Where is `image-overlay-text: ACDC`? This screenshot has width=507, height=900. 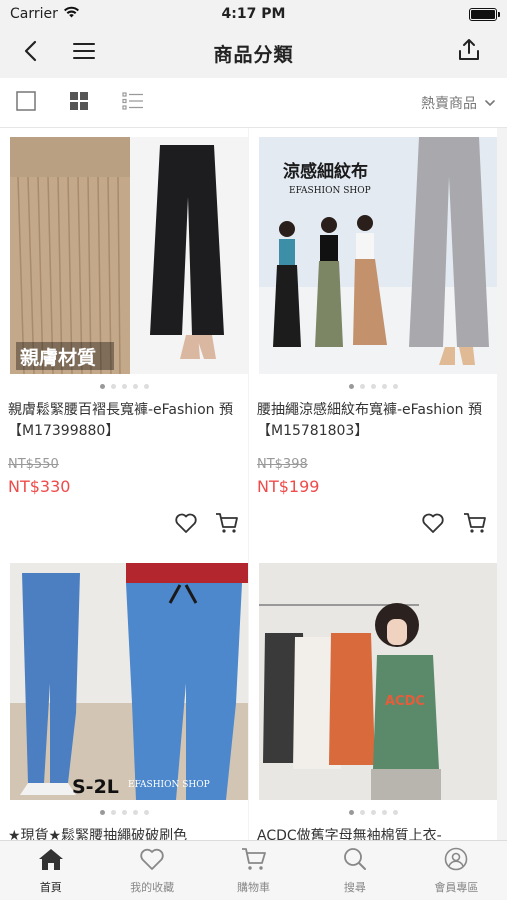
image-overlay-text: ACDC is located at coordinates (405, 701).